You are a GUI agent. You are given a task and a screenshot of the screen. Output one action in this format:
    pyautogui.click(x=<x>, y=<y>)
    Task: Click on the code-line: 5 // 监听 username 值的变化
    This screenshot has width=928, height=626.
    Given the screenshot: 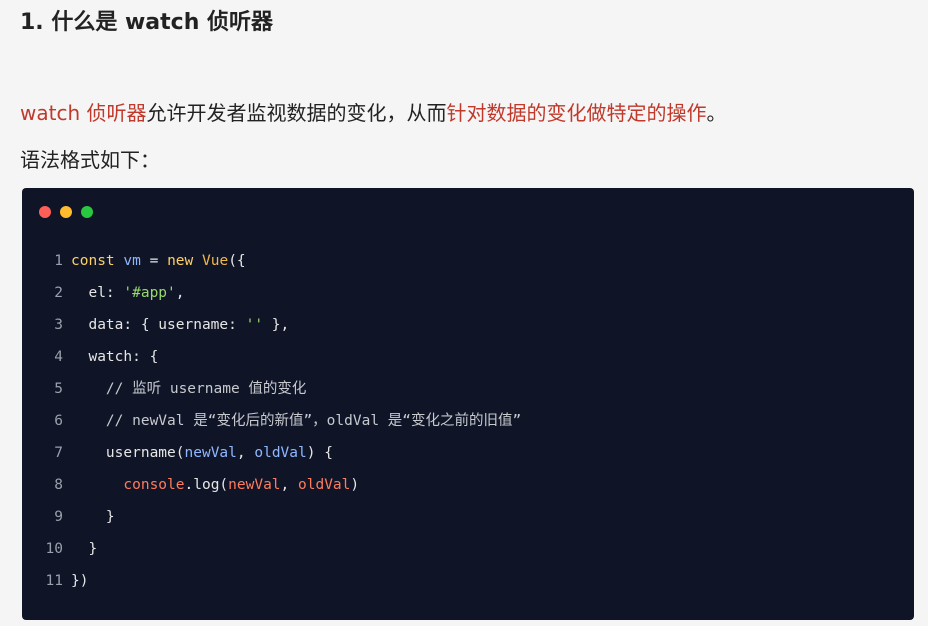 What is the action you would take?
    pyautogui.click(x=468, y=389)
    